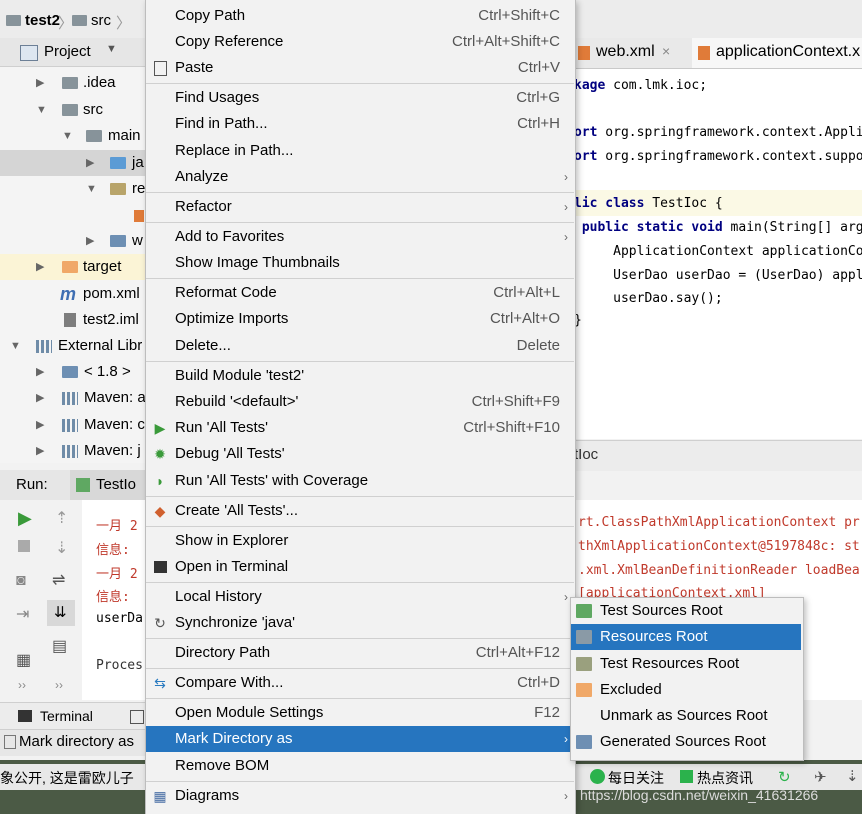 The image size is (862, 814). What do you see at coordinates (22, 614) in the screenshot?
I see `exit-icon: ⇥` at bounding box center [22, 614].